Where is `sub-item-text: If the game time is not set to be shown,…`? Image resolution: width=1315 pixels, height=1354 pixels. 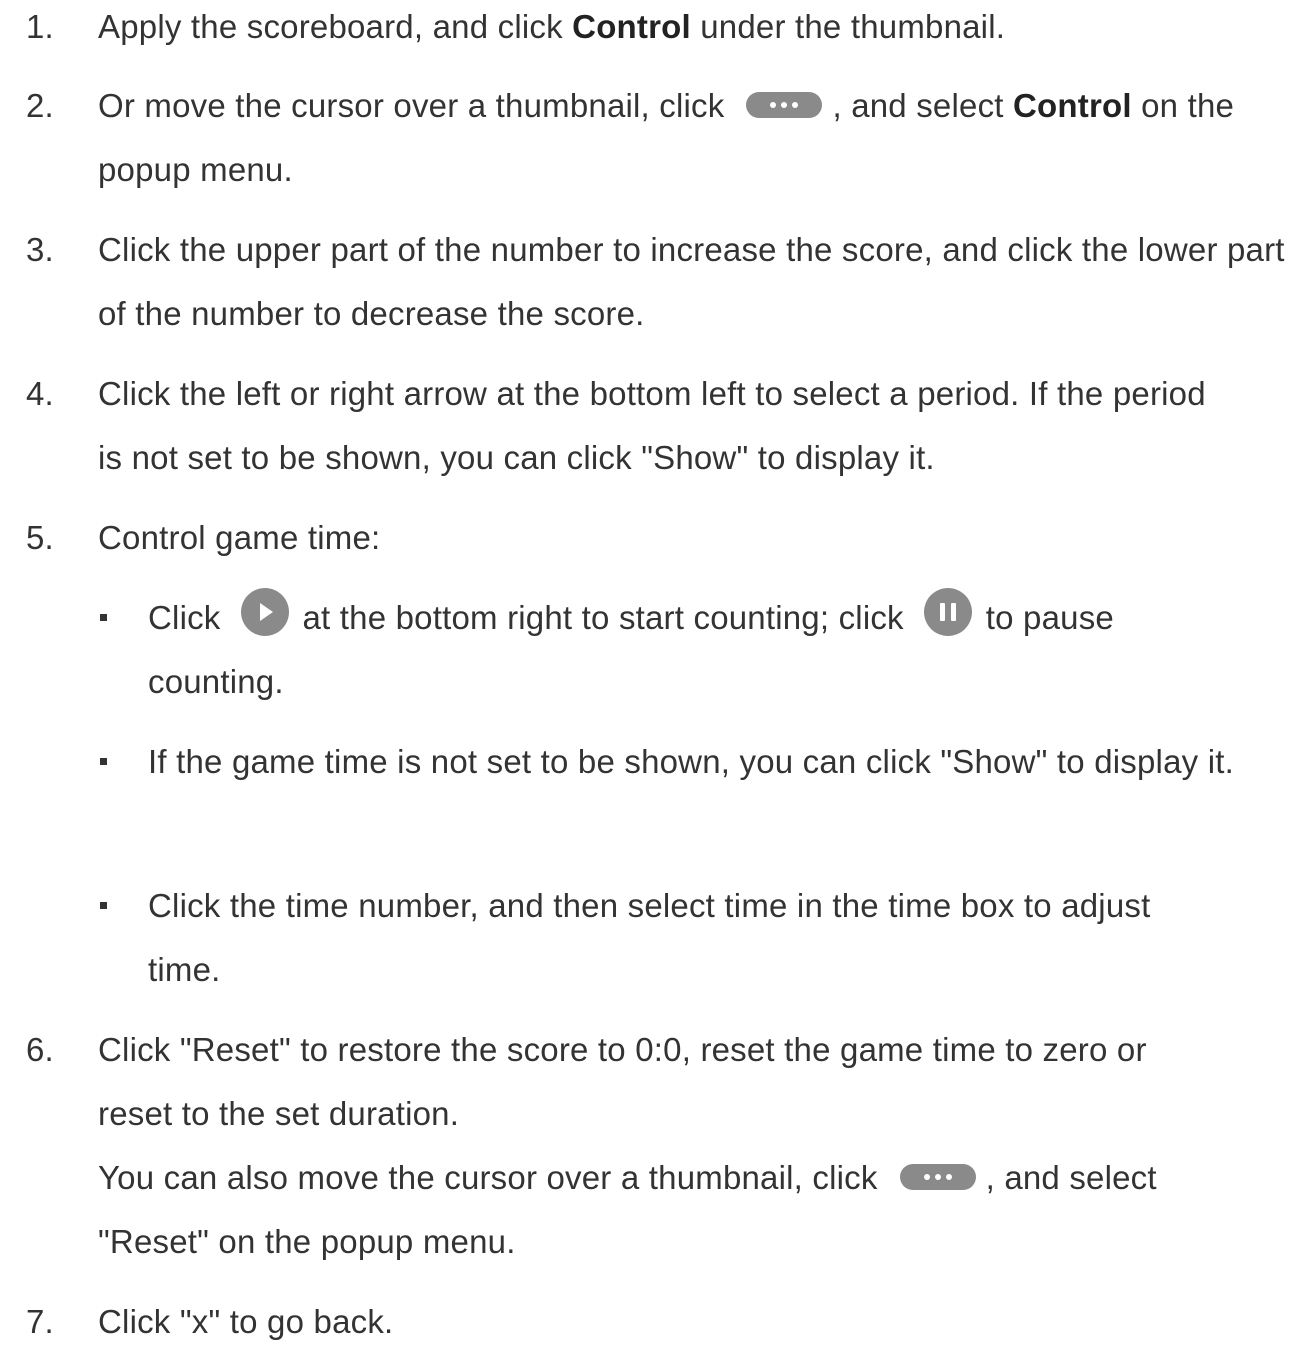
sub-item-text: If the game time is not set to be shown,… is located at coordinates (691, 761).